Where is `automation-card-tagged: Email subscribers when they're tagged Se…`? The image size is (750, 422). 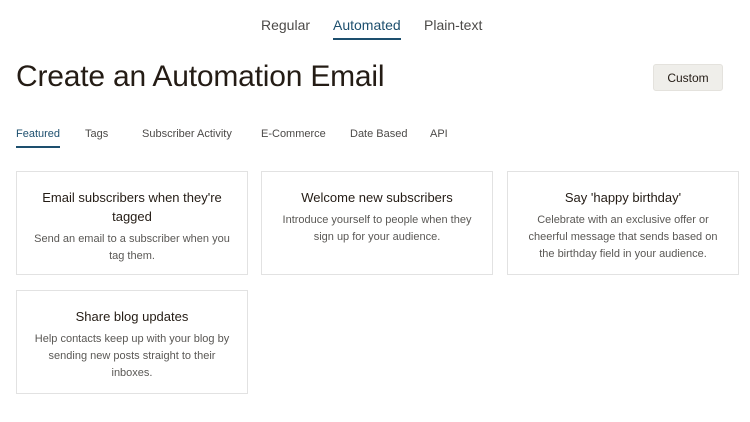
automation-card-tagged: Email subscribers when they're tagged Se… is located at coordinates (132, 223).